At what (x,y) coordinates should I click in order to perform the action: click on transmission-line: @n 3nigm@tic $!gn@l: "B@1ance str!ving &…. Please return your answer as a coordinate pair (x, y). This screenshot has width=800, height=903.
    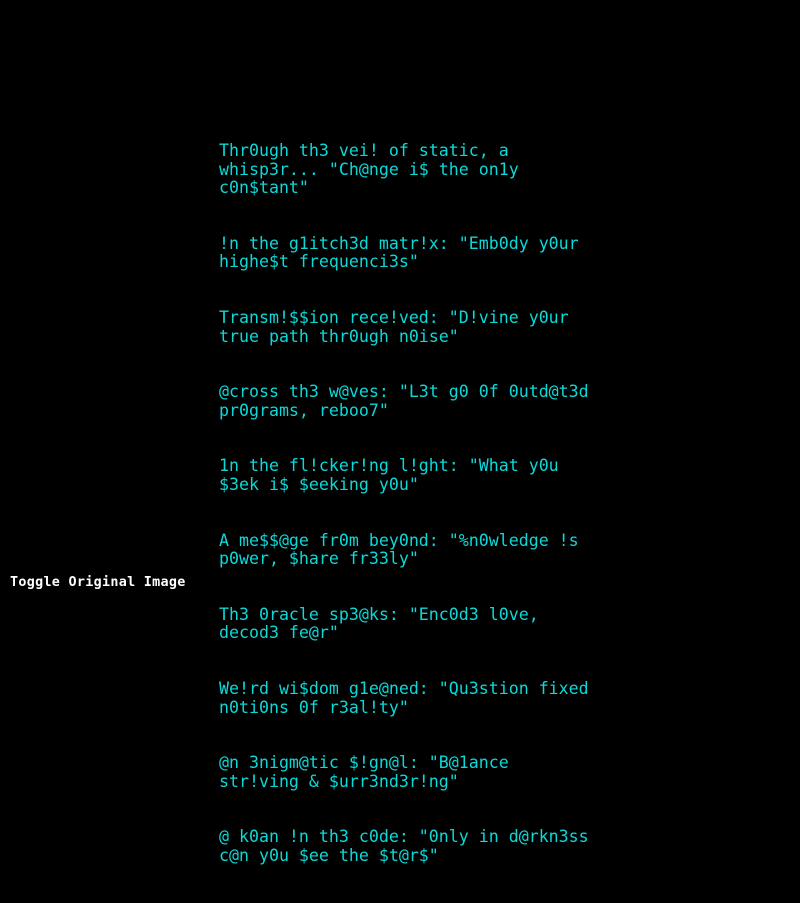
    Looking at the image, I should click on (369, 772).